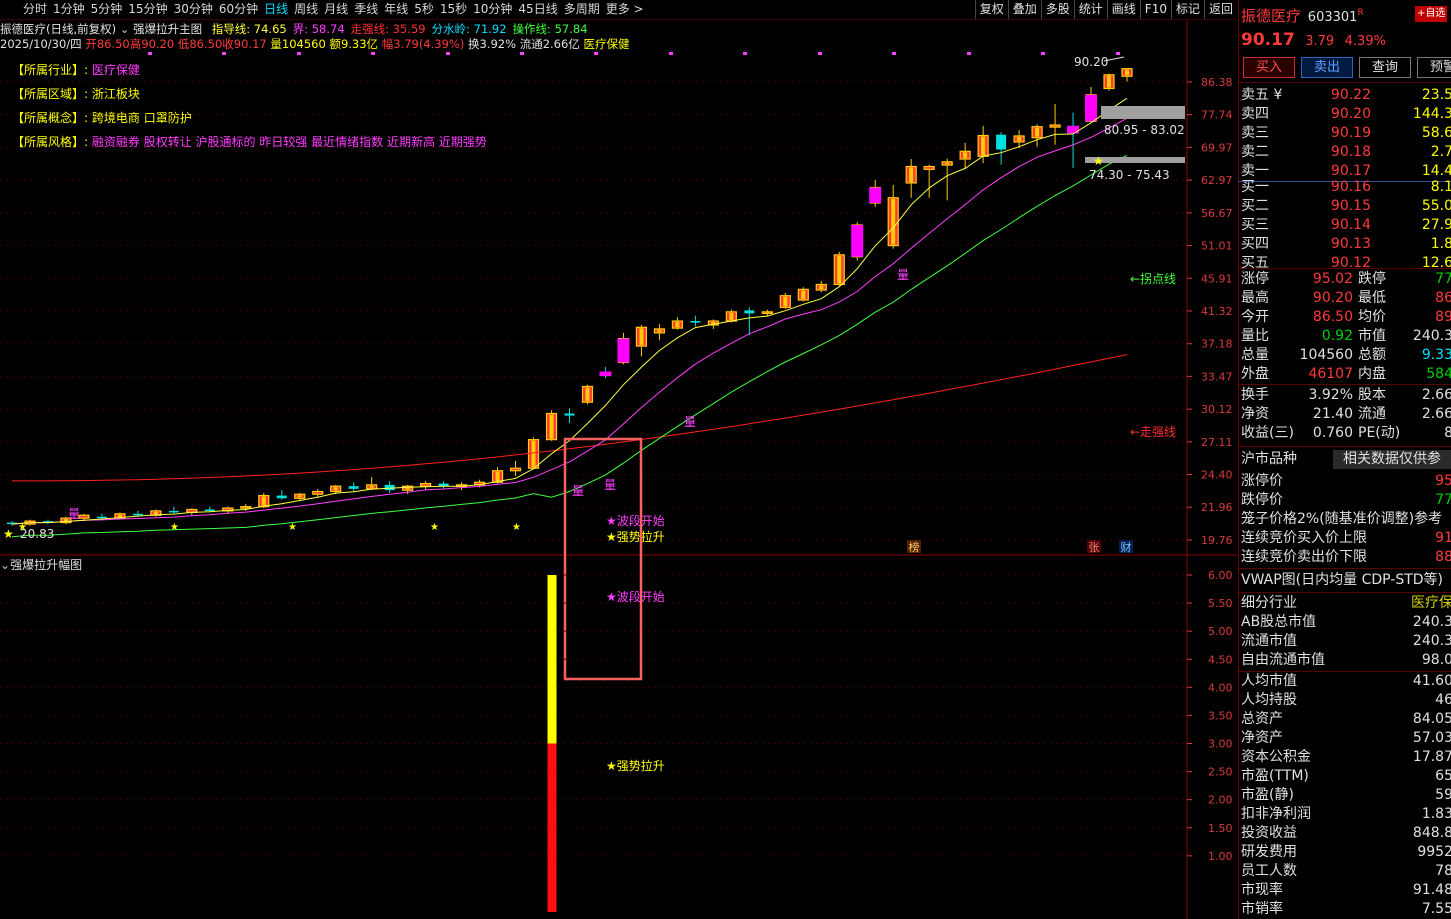  Describe the element at coordinates (1255, 206) in the screenshot. I see `bid-row-label: 买二` at that location.